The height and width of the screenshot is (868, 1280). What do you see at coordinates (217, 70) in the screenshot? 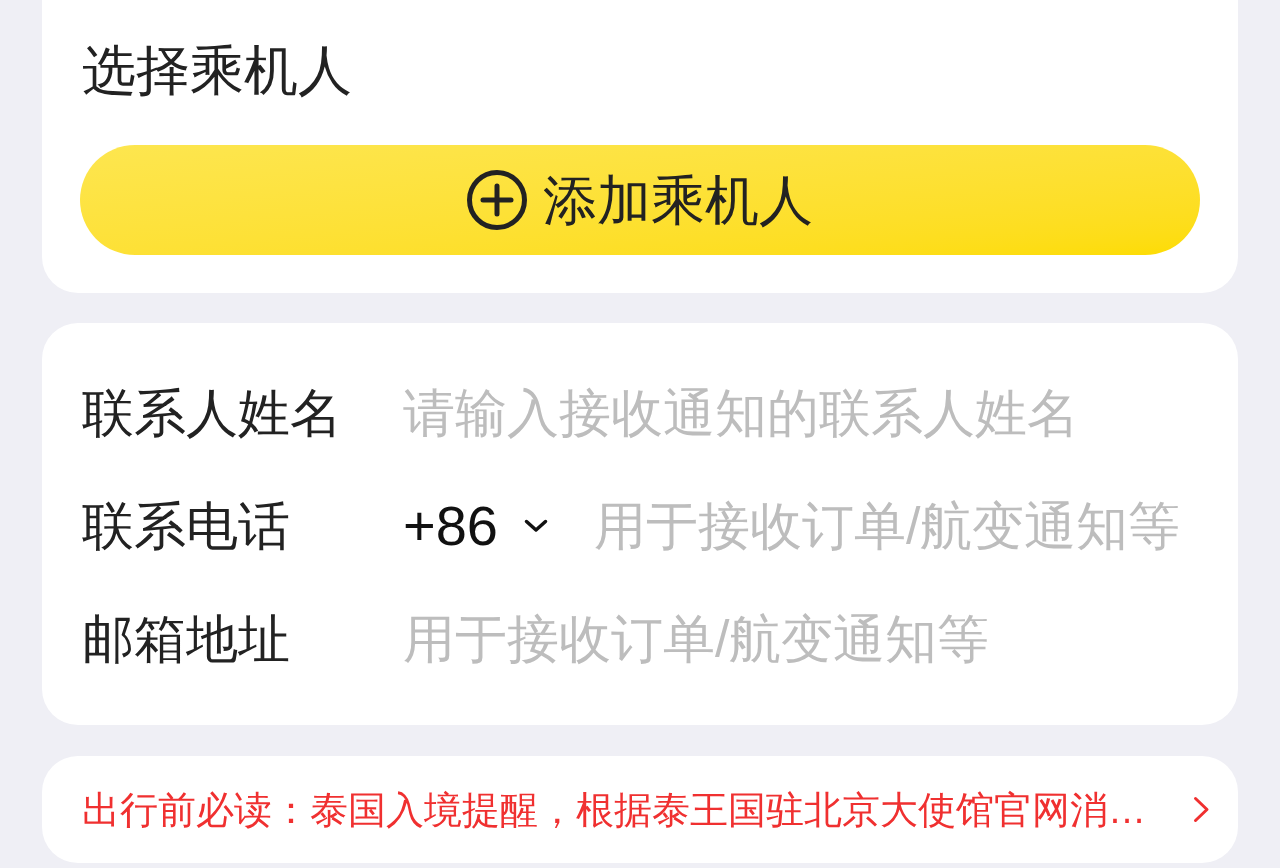
I see `section-title: 选择乘机人` at bounding box center [217, 70].